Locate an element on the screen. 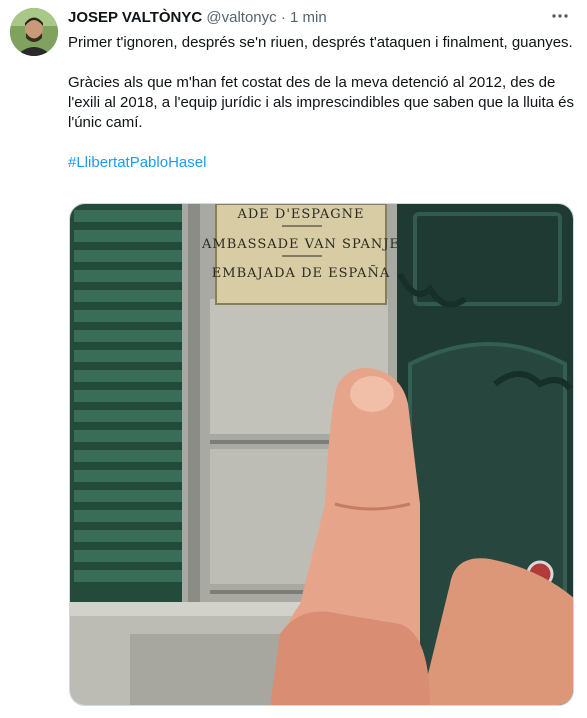  ellipsis-icon is located at coordinates (560, 16).